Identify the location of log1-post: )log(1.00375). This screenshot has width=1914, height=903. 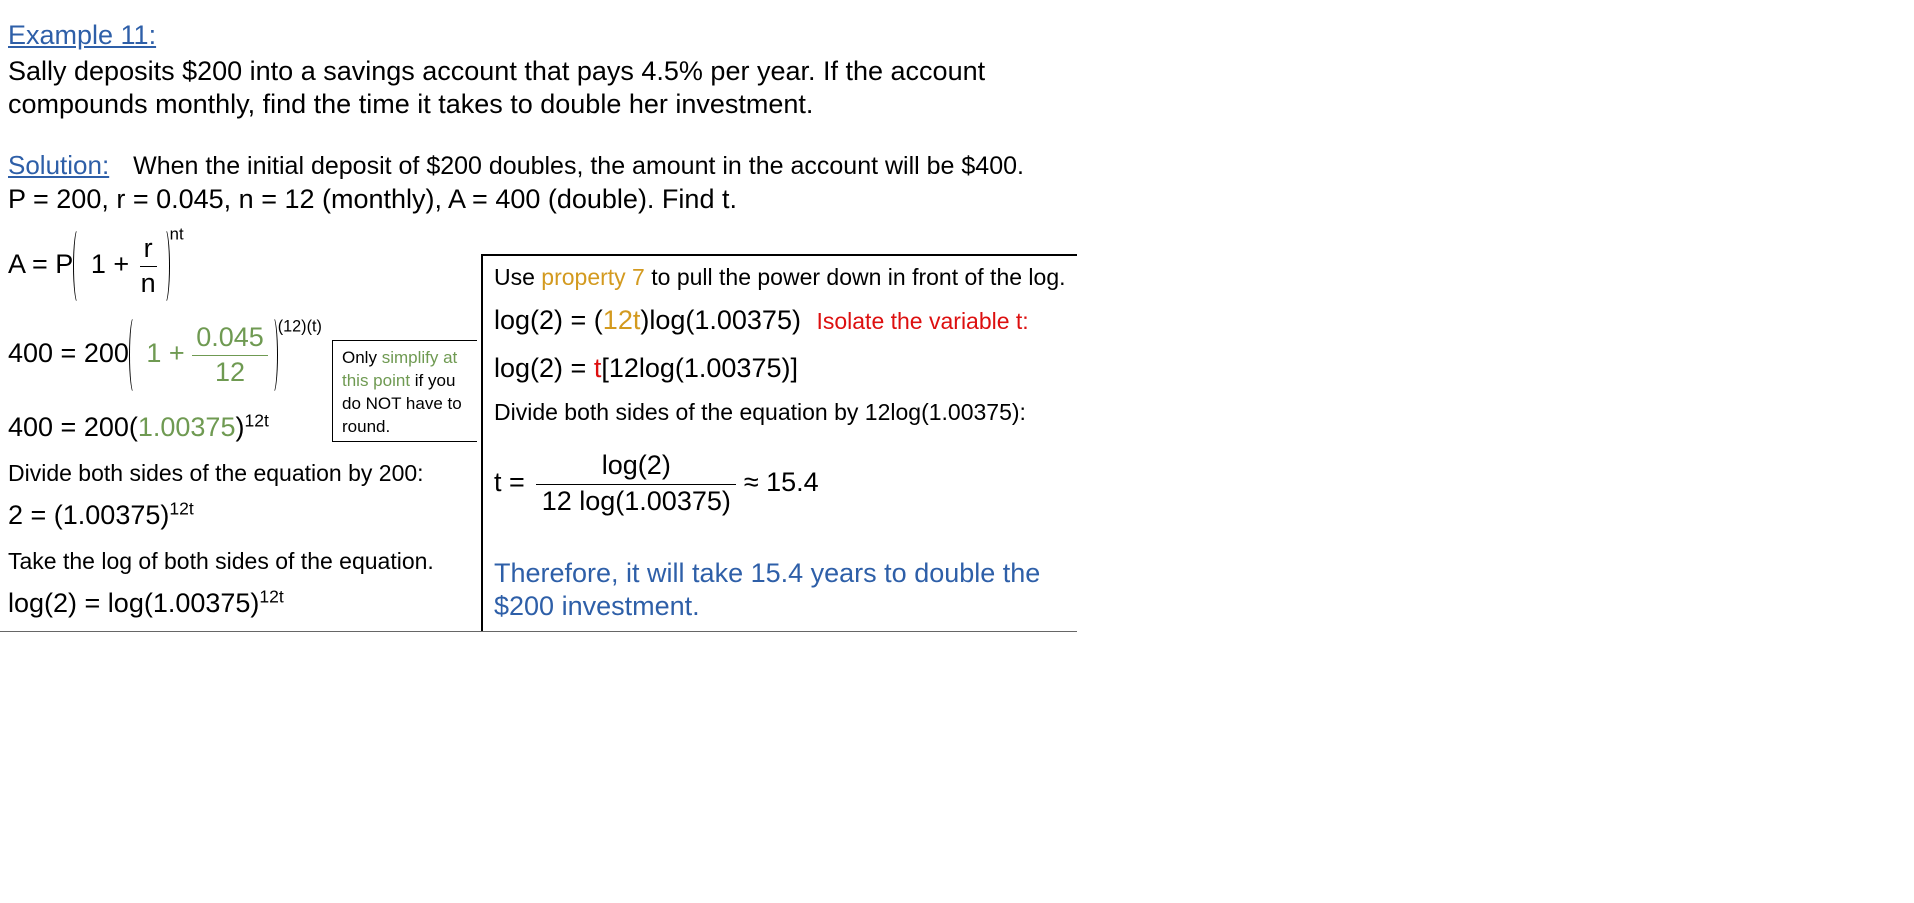
(720, 320).